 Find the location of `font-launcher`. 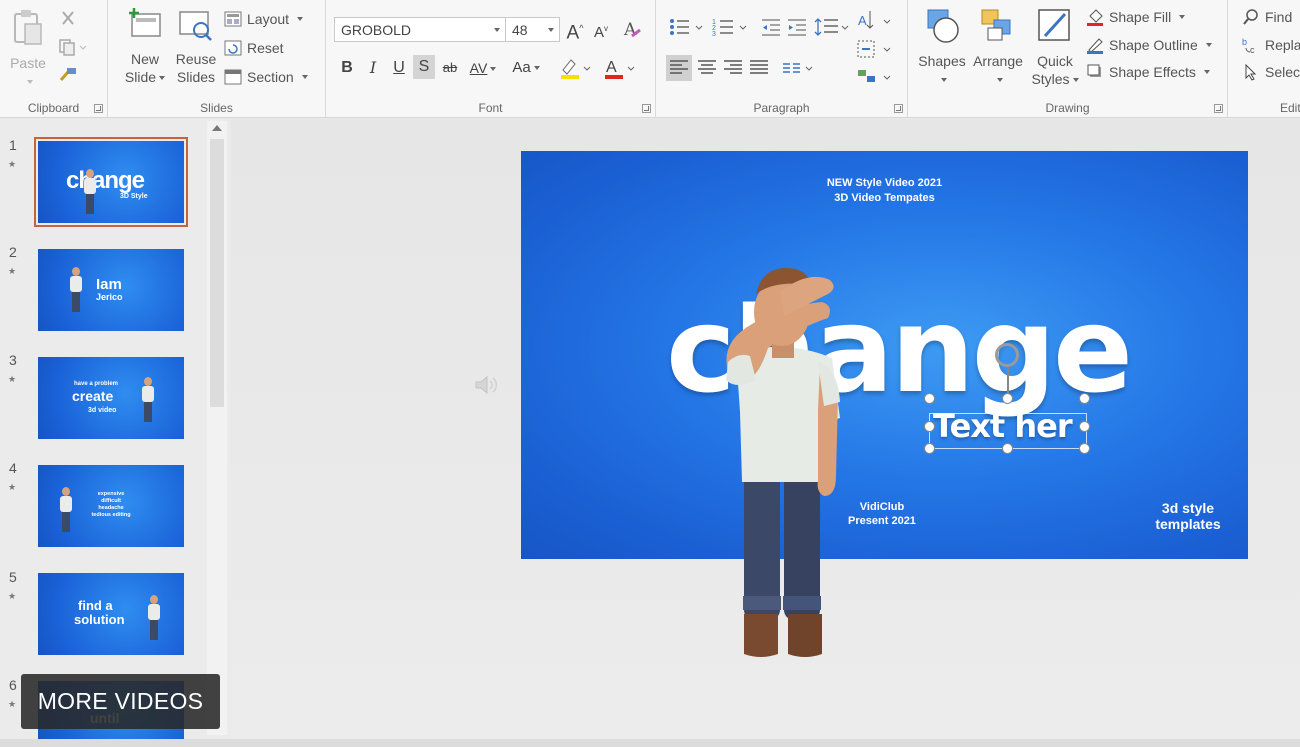

font-launcher is located at coordinates (646, 108).